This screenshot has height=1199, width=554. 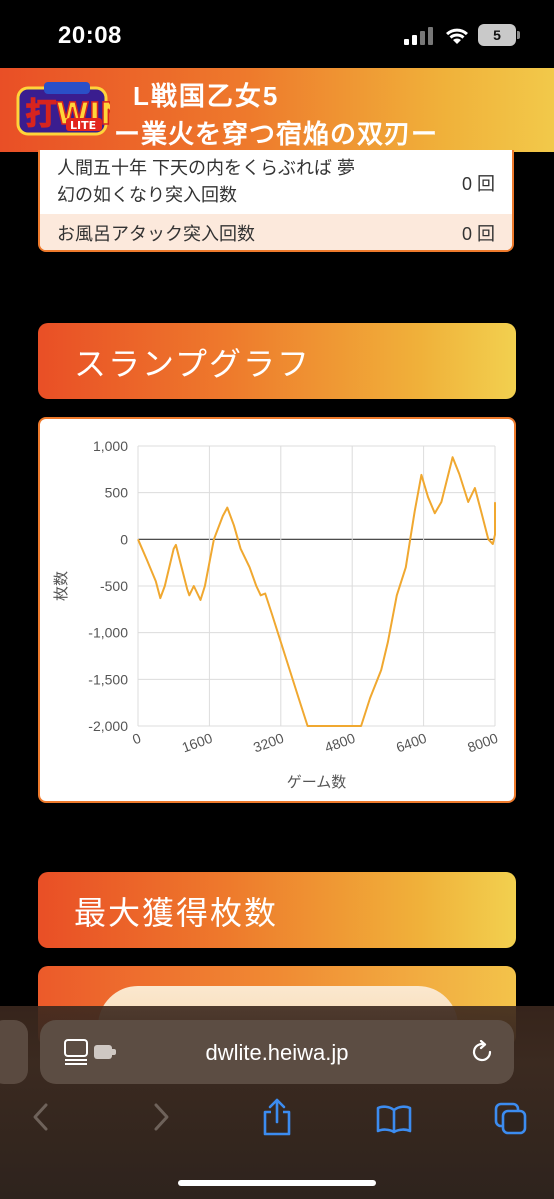 I want to click on y-tick-label: -500, so click(x=114, y=586).